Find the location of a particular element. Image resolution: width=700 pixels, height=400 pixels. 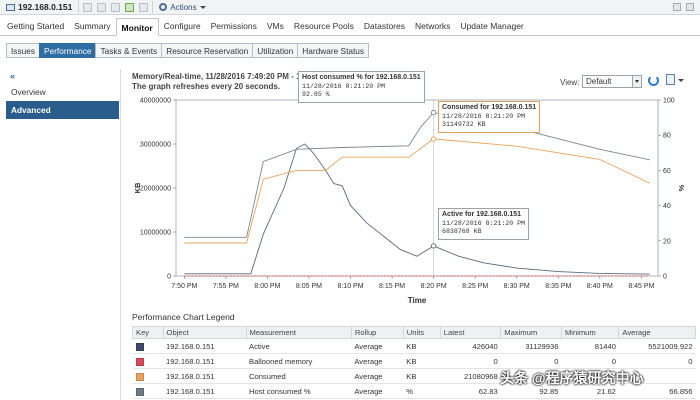

subtab-issues: Issues is located at coordinates (23, 50).